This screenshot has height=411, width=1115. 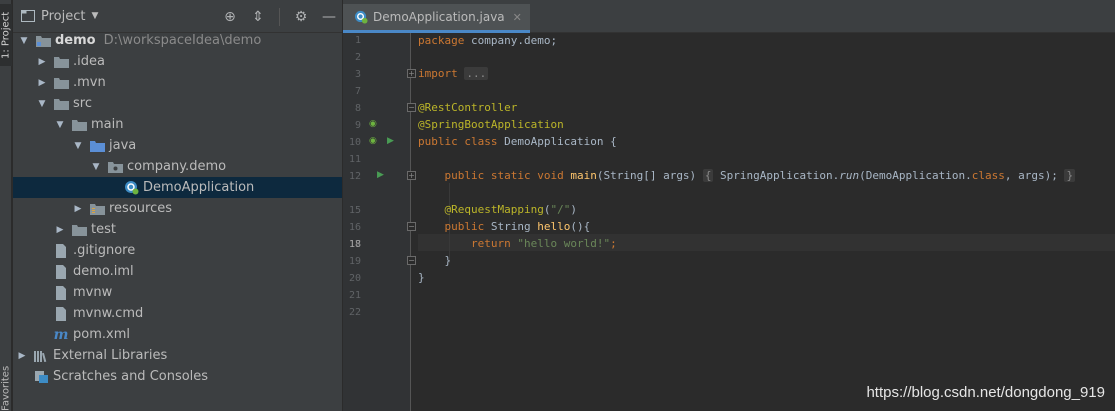 What do you see at coordinates (354, 210) in the screenshot?
I see `line-number: 15` at bounding box center [354, 210].